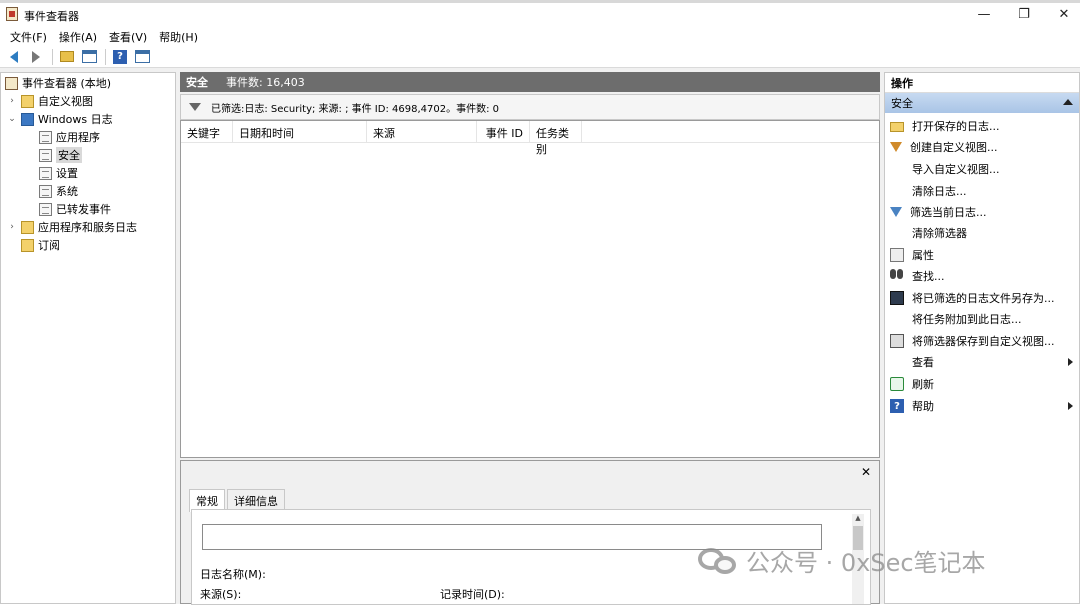  Describe the element at coordinates (78, 36) in the screenshot. I see `menu-action: 操作(A)` at that location.